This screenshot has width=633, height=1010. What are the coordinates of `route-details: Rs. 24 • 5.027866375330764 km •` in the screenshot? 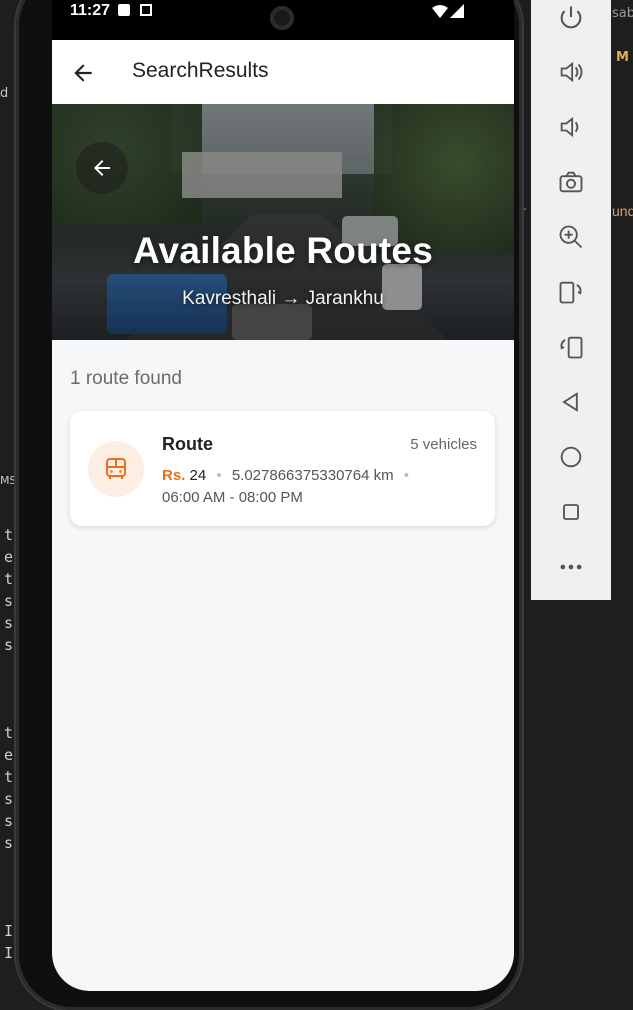 It's located at (288, 475).